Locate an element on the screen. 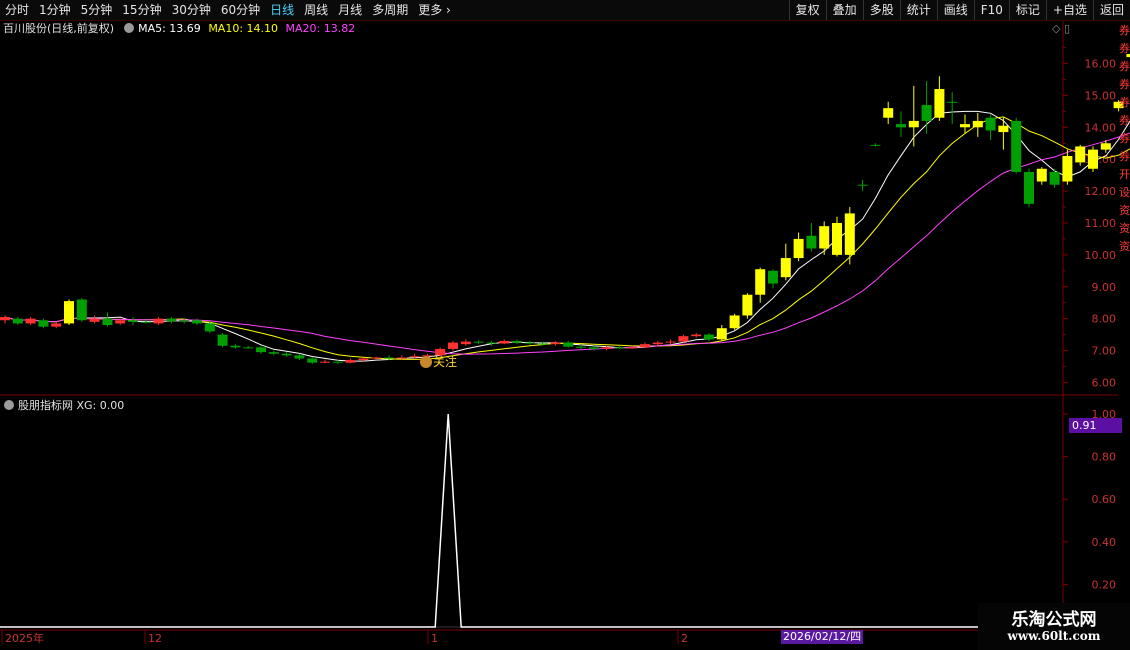 The image size is (1130, 650). watch-marker-label: 关注 is located at coordinates (445, 362).